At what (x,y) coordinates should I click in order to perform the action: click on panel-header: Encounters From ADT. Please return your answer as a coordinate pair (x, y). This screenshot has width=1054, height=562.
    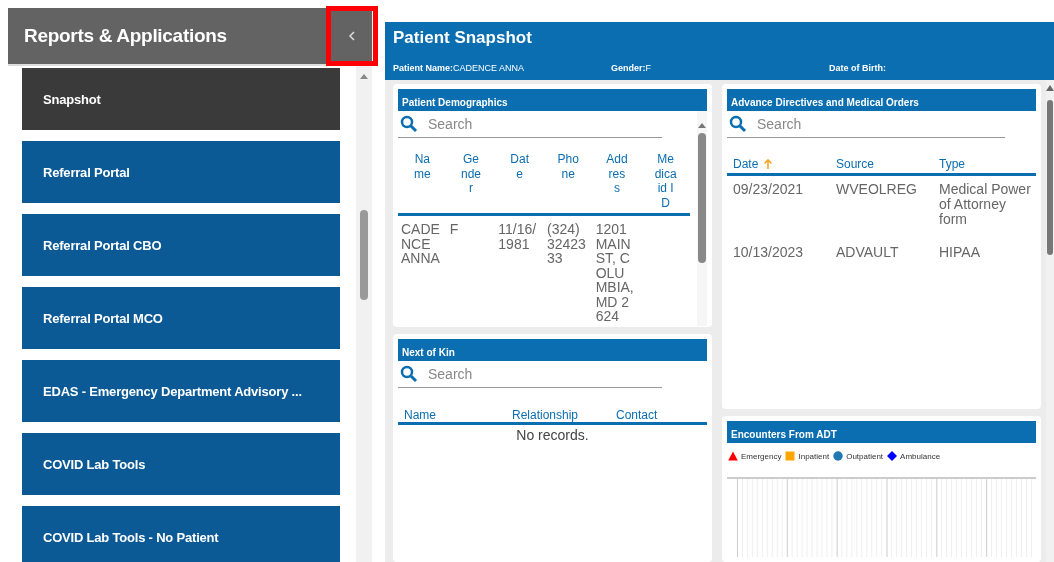
    Looking at the image, I should click on (881, 432).